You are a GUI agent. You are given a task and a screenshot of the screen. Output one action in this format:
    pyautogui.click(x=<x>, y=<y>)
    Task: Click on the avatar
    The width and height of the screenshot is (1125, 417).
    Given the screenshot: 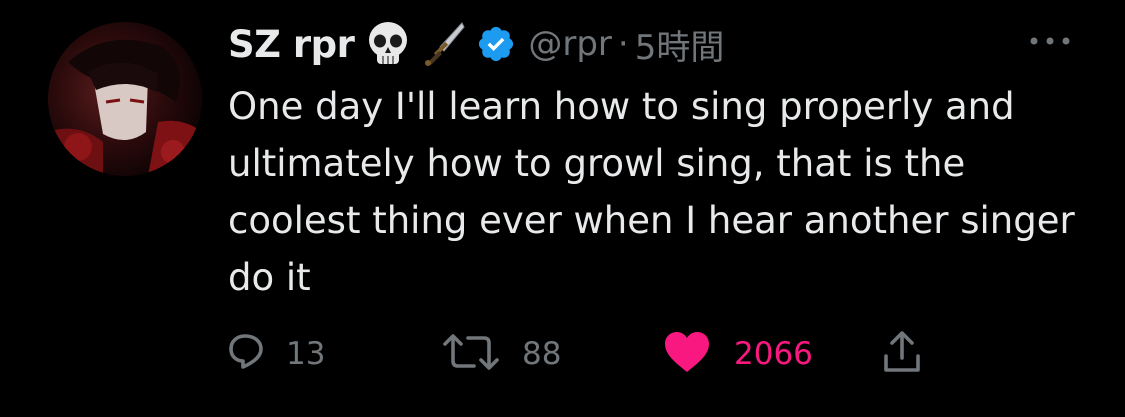 What is the action you would take?
    pyautogui.click(x=125, y=99)
    